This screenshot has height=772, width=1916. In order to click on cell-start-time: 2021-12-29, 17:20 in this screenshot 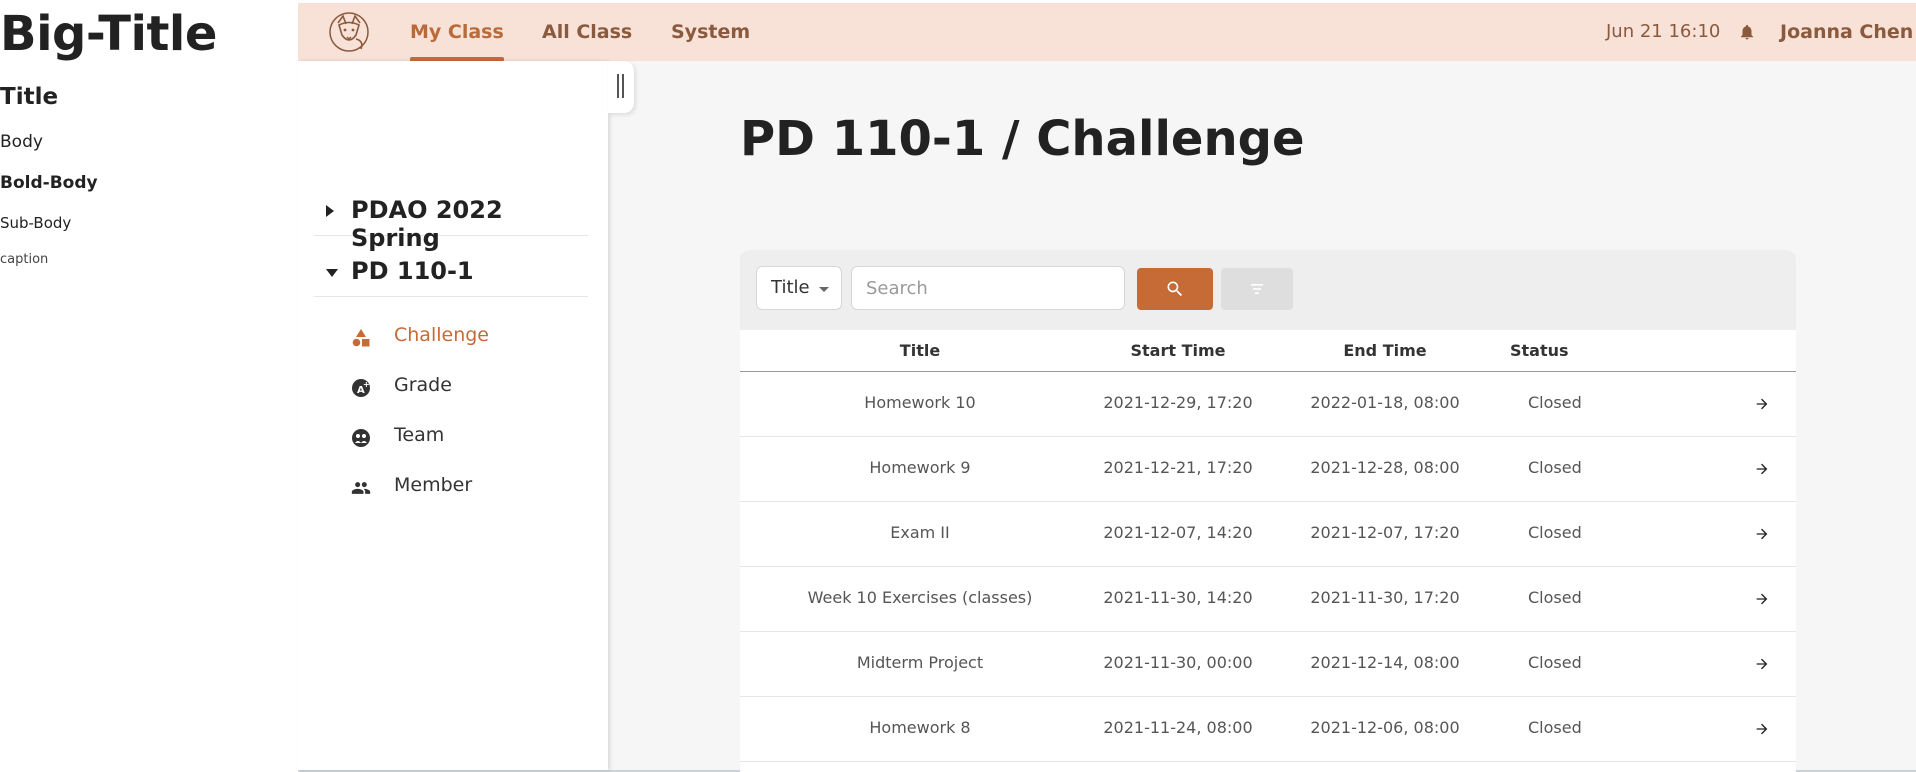, I will do `click(1178, 402)`.